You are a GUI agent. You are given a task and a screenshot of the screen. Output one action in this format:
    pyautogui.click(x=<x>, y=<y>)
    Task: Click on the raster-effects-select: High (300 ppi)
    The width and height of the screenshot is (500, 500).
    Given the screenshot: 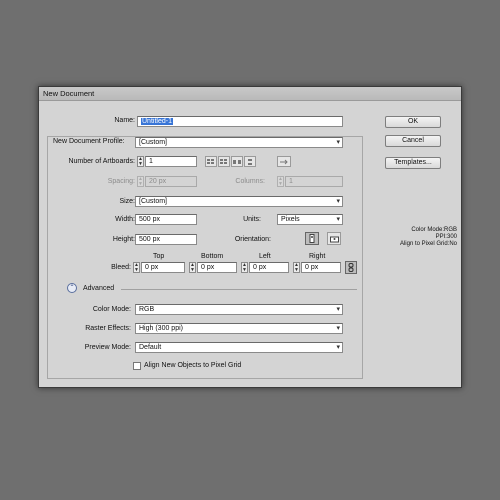 What is the action you would take?
    pyautogui.click(x=239, y=328)
    